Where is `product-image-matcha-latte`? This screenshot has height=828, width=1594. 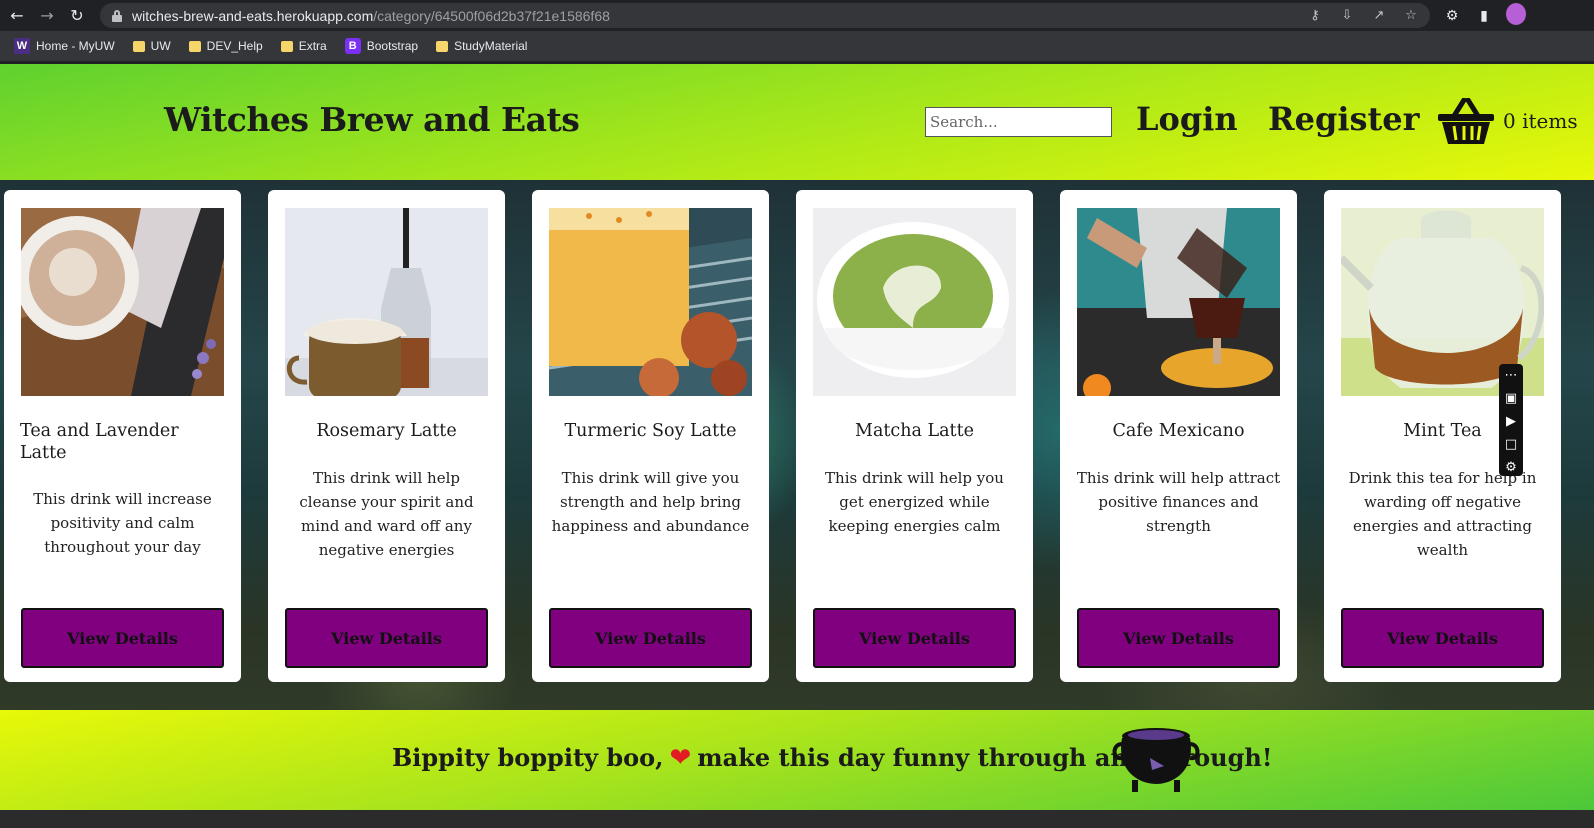 product-image-matcha-latte is located at coordinates (914, 302).